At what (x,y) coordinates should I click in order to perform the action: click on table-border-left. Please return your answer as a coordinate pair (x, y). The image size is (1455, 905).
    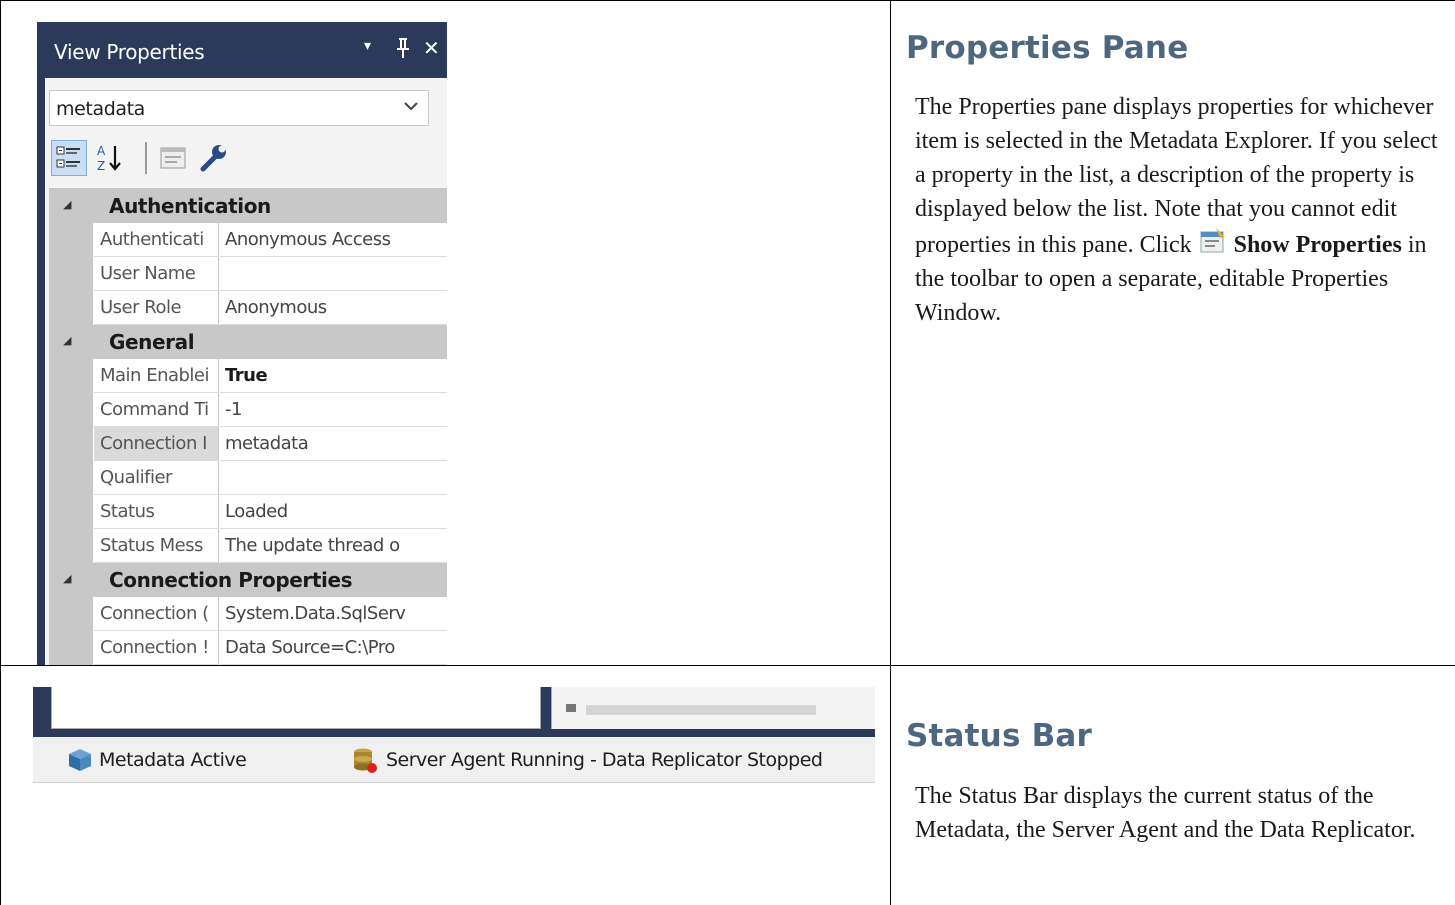
    Looking at the image, I should click on (0, 452).